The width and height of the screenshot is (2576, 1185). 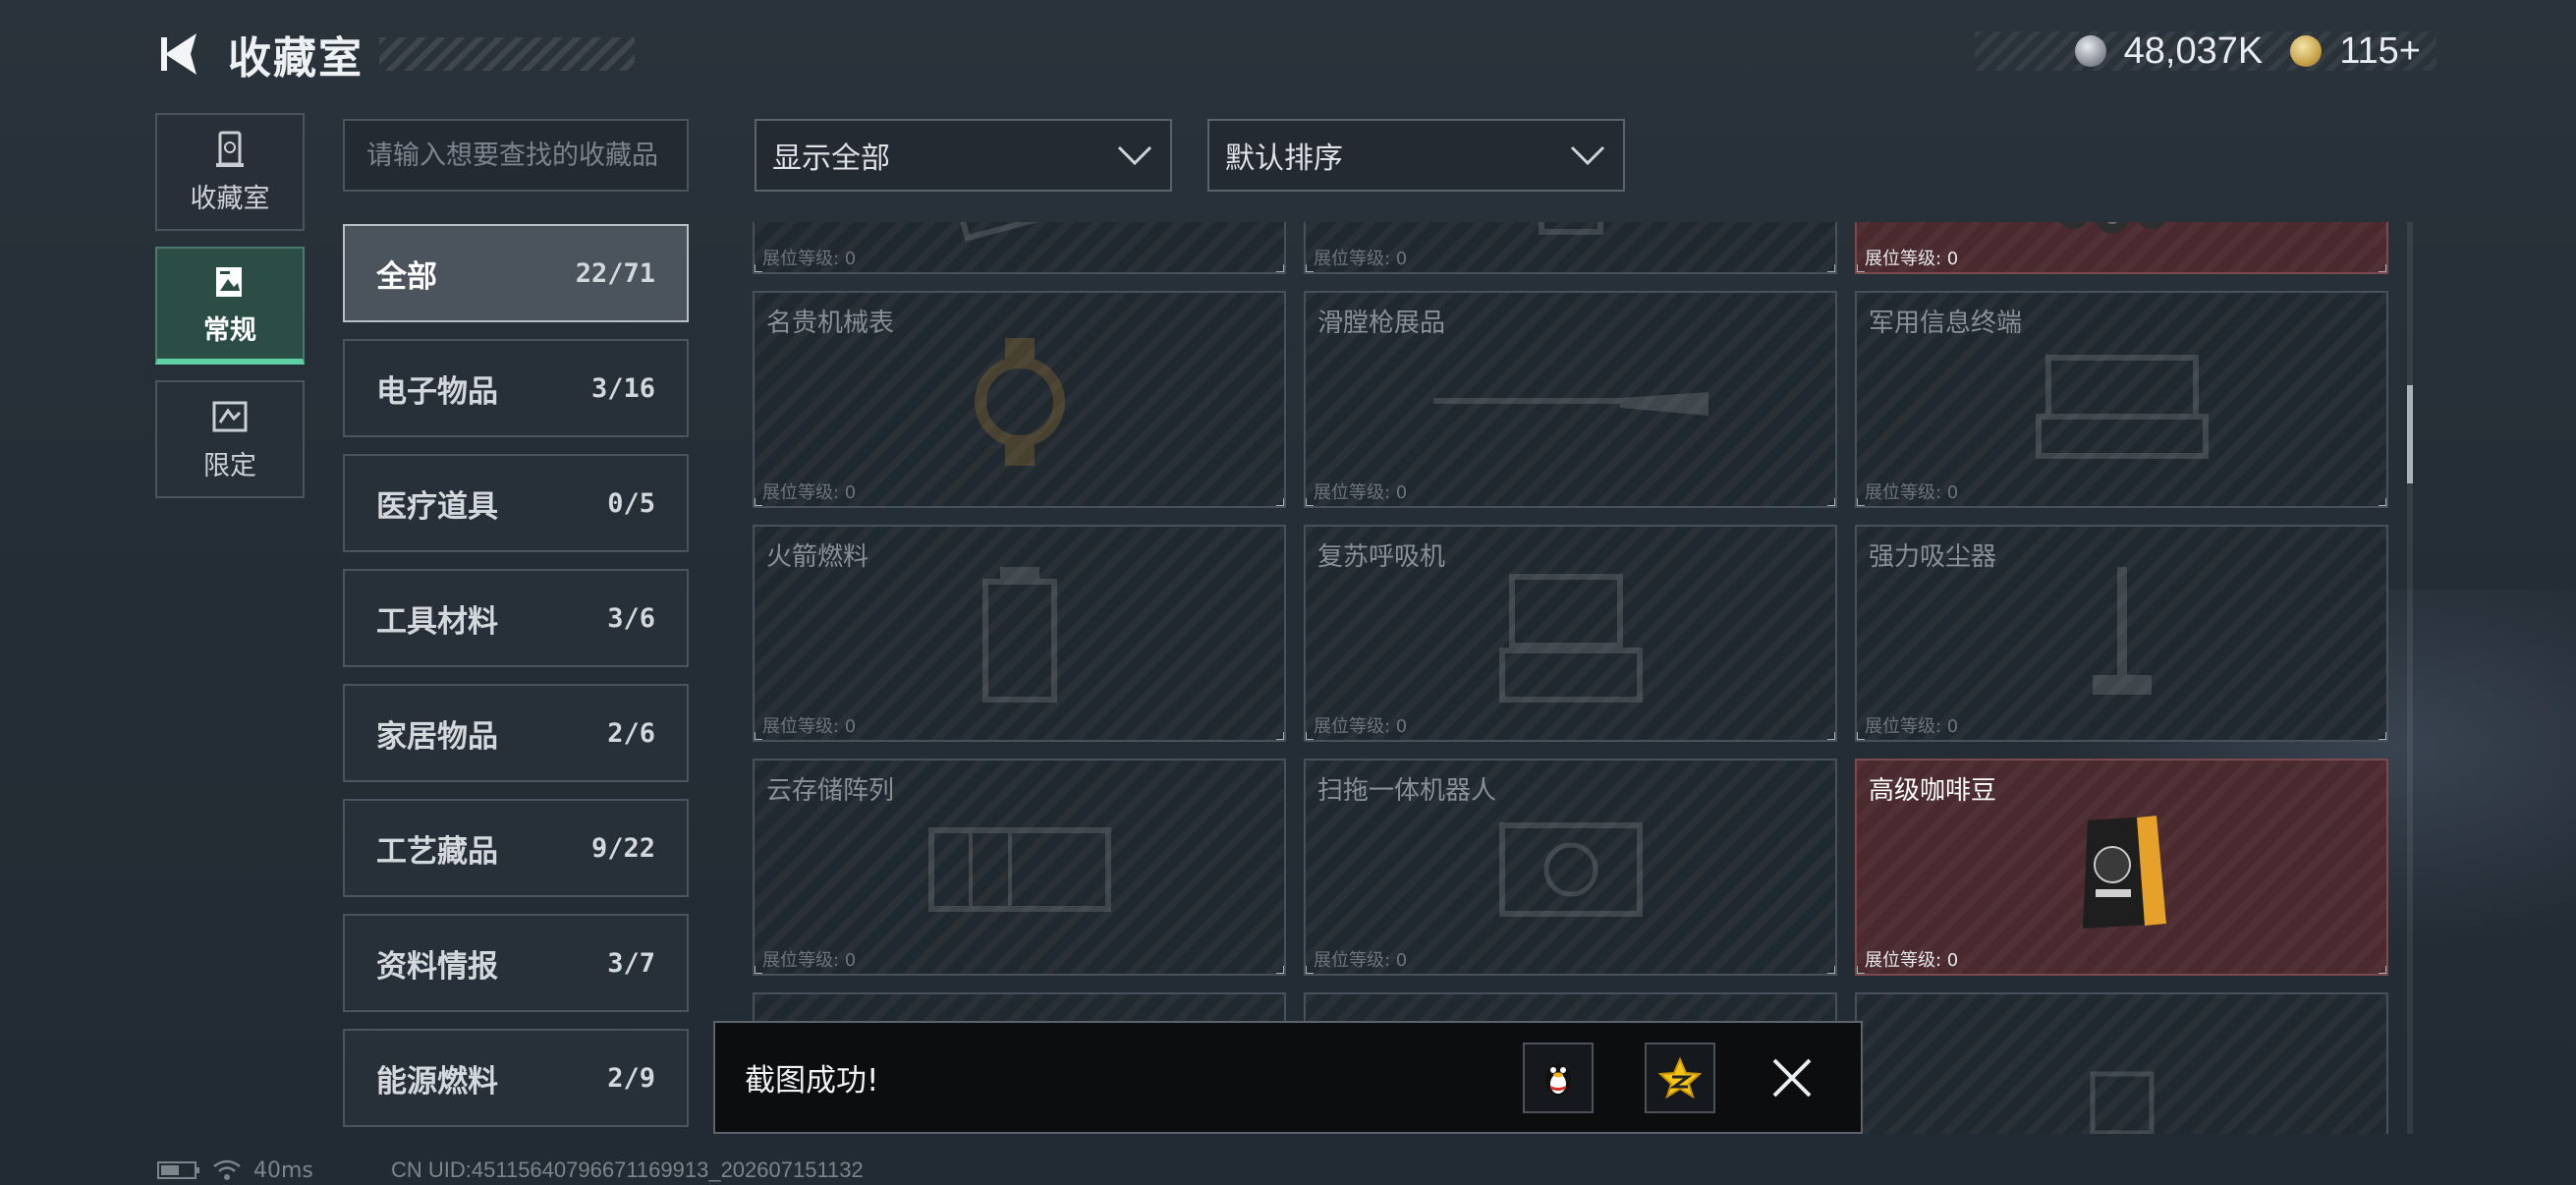 What do you see at coordinates (516, 963) in the screenshot?
I see `category-intel: 资料情报 3/7` at bounding box center [516, 963].